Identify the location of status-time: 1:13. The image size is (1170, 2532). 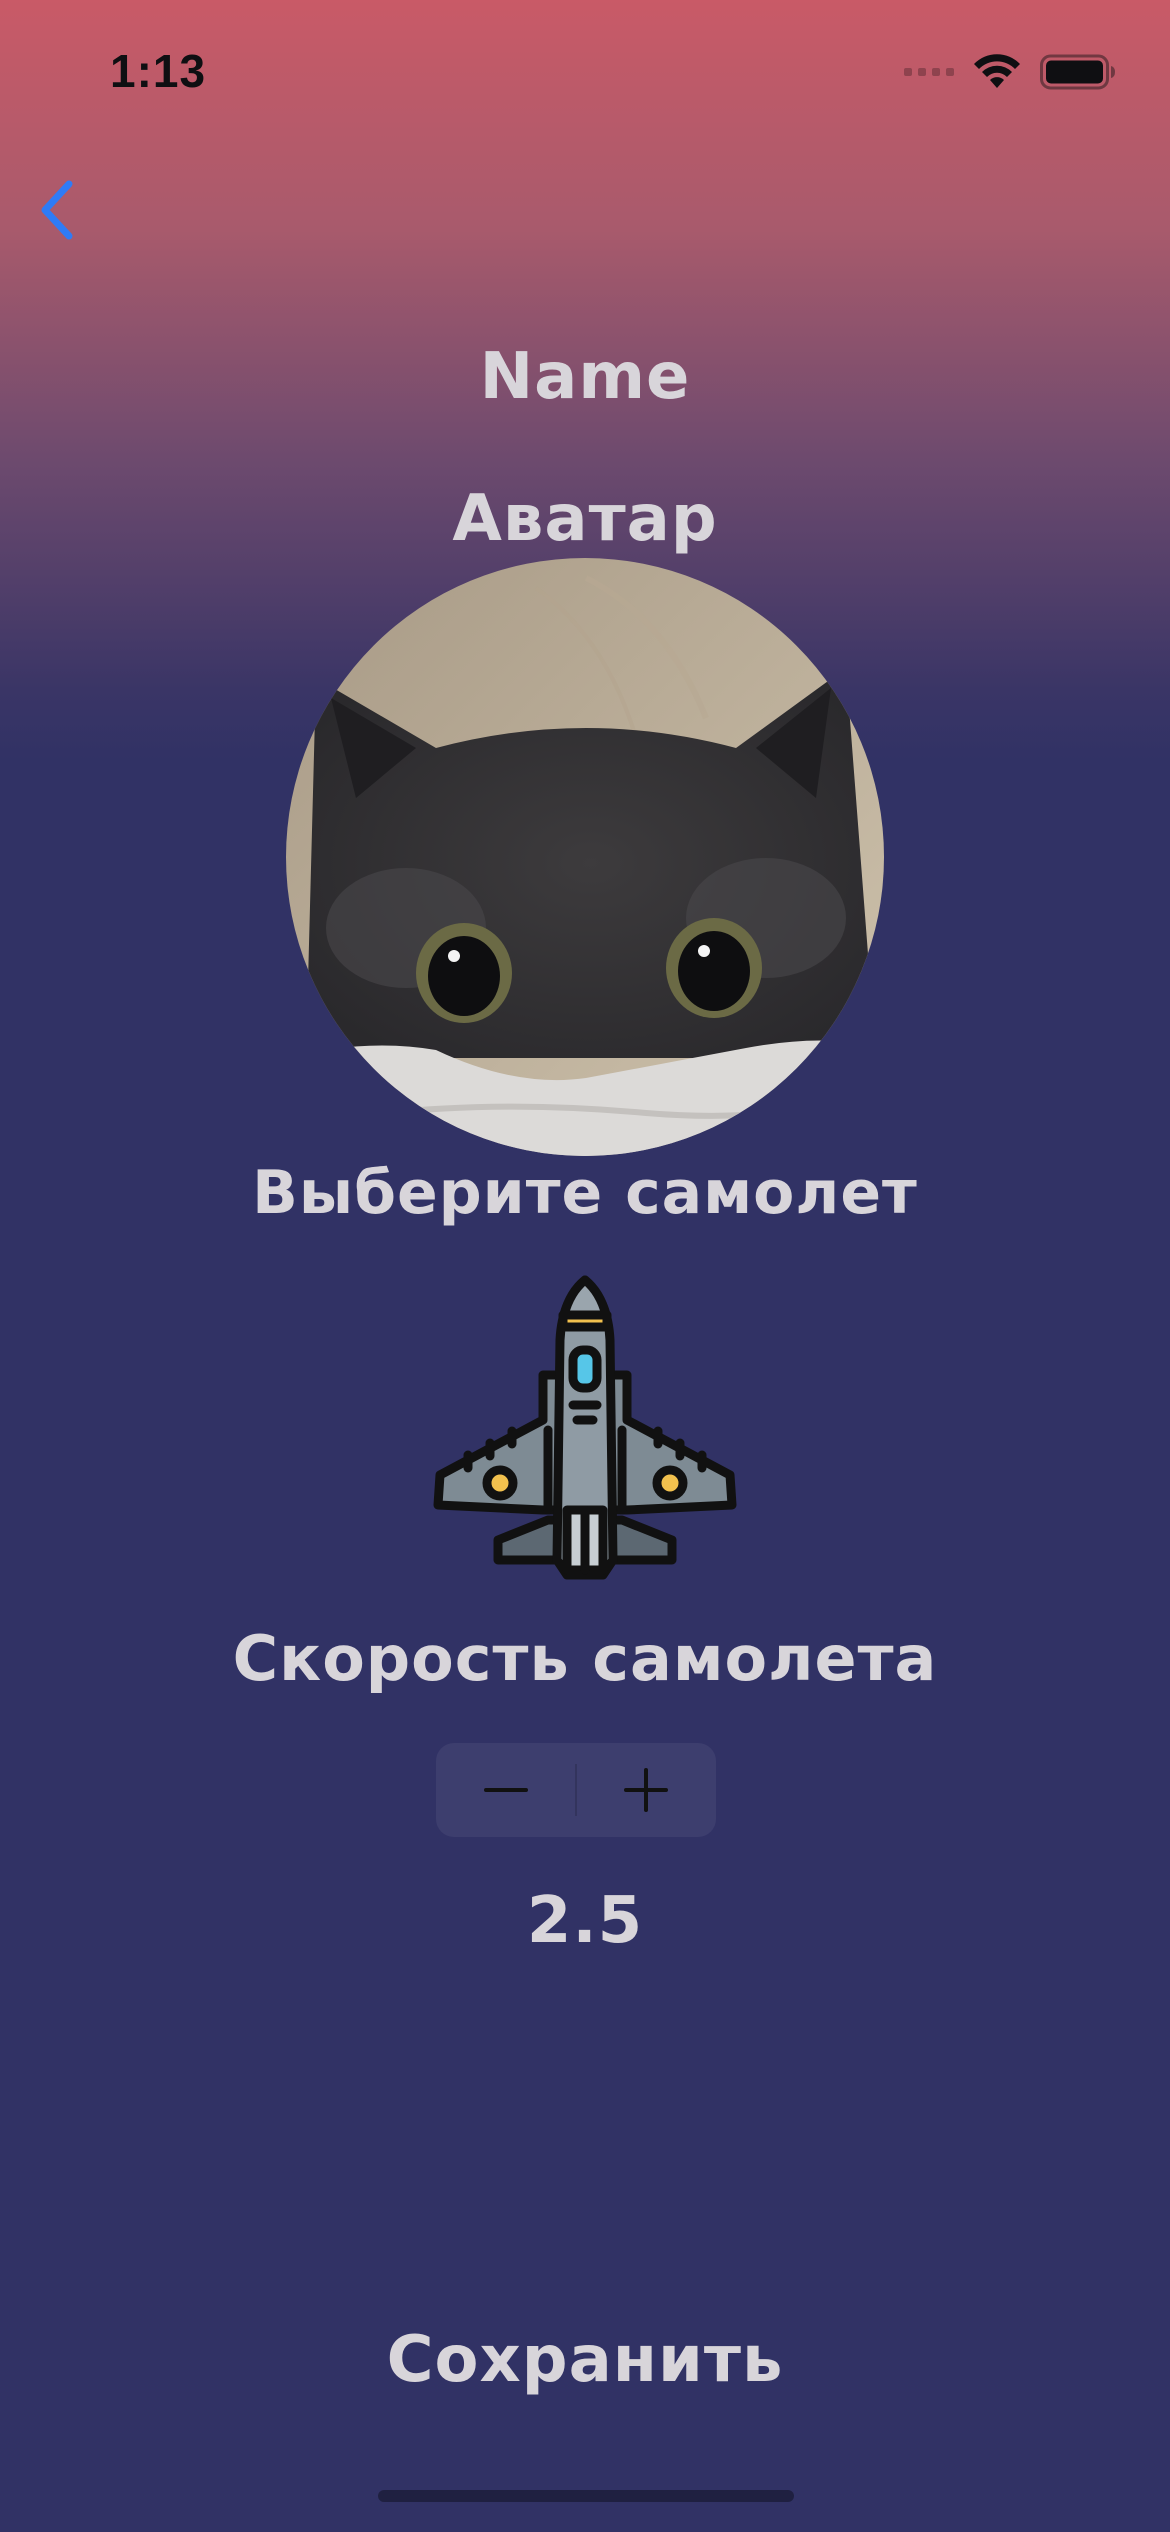
(158, 71).